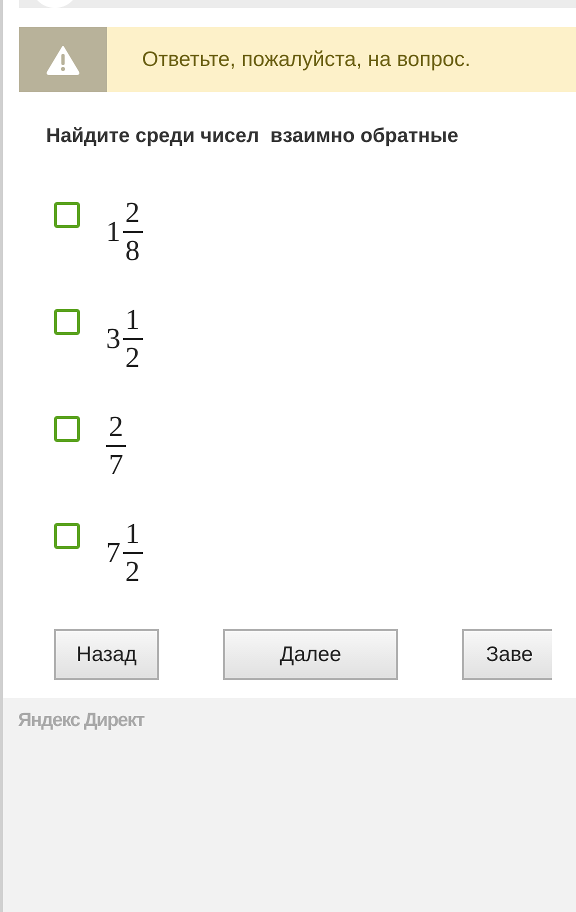 This screenshot has width=576, height=912. Describe the element at coordinates (310, 654) in the screenshot. I see `nav-button: Далее` at that location.